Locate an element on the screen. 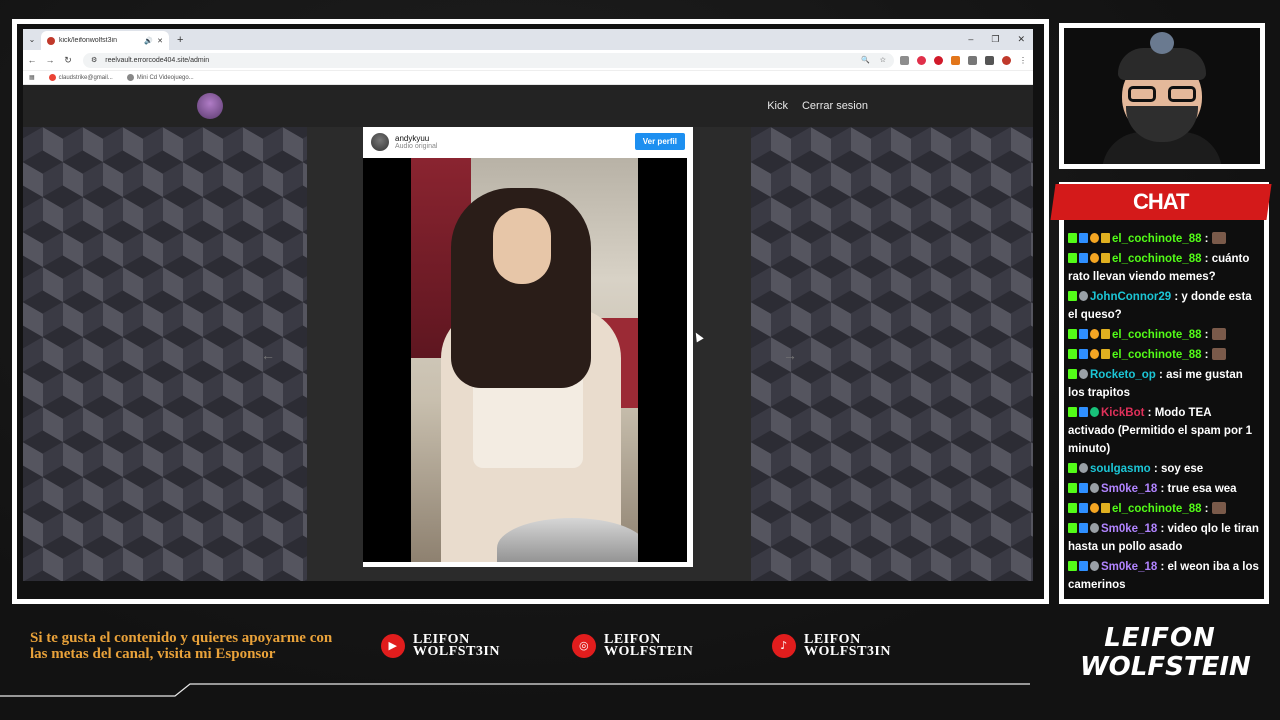 The width and height of the screenshot is (1280, 720). instagram-icon: ◎ is located at coordinates (584, 646).